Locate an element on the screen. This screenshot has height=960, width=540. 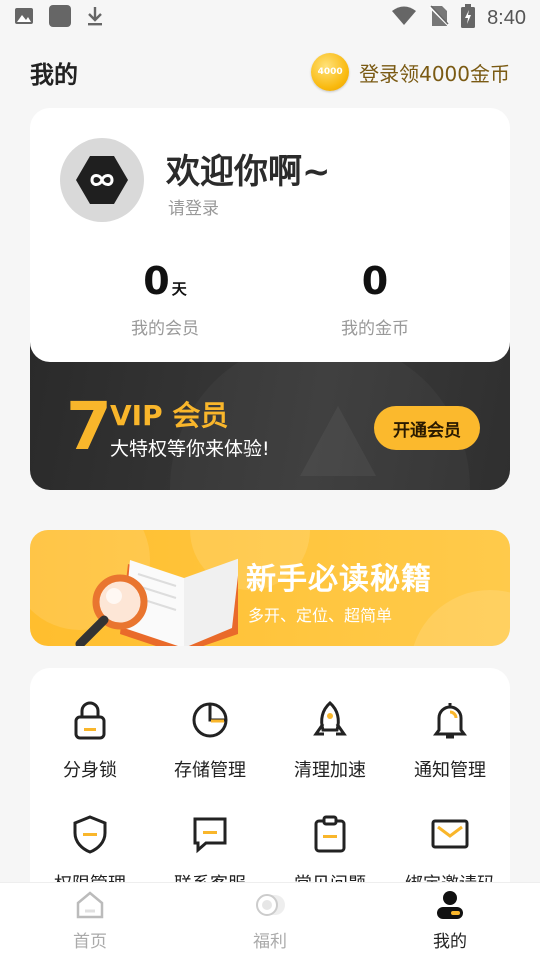
avatar is located at coordinates (102, 180).